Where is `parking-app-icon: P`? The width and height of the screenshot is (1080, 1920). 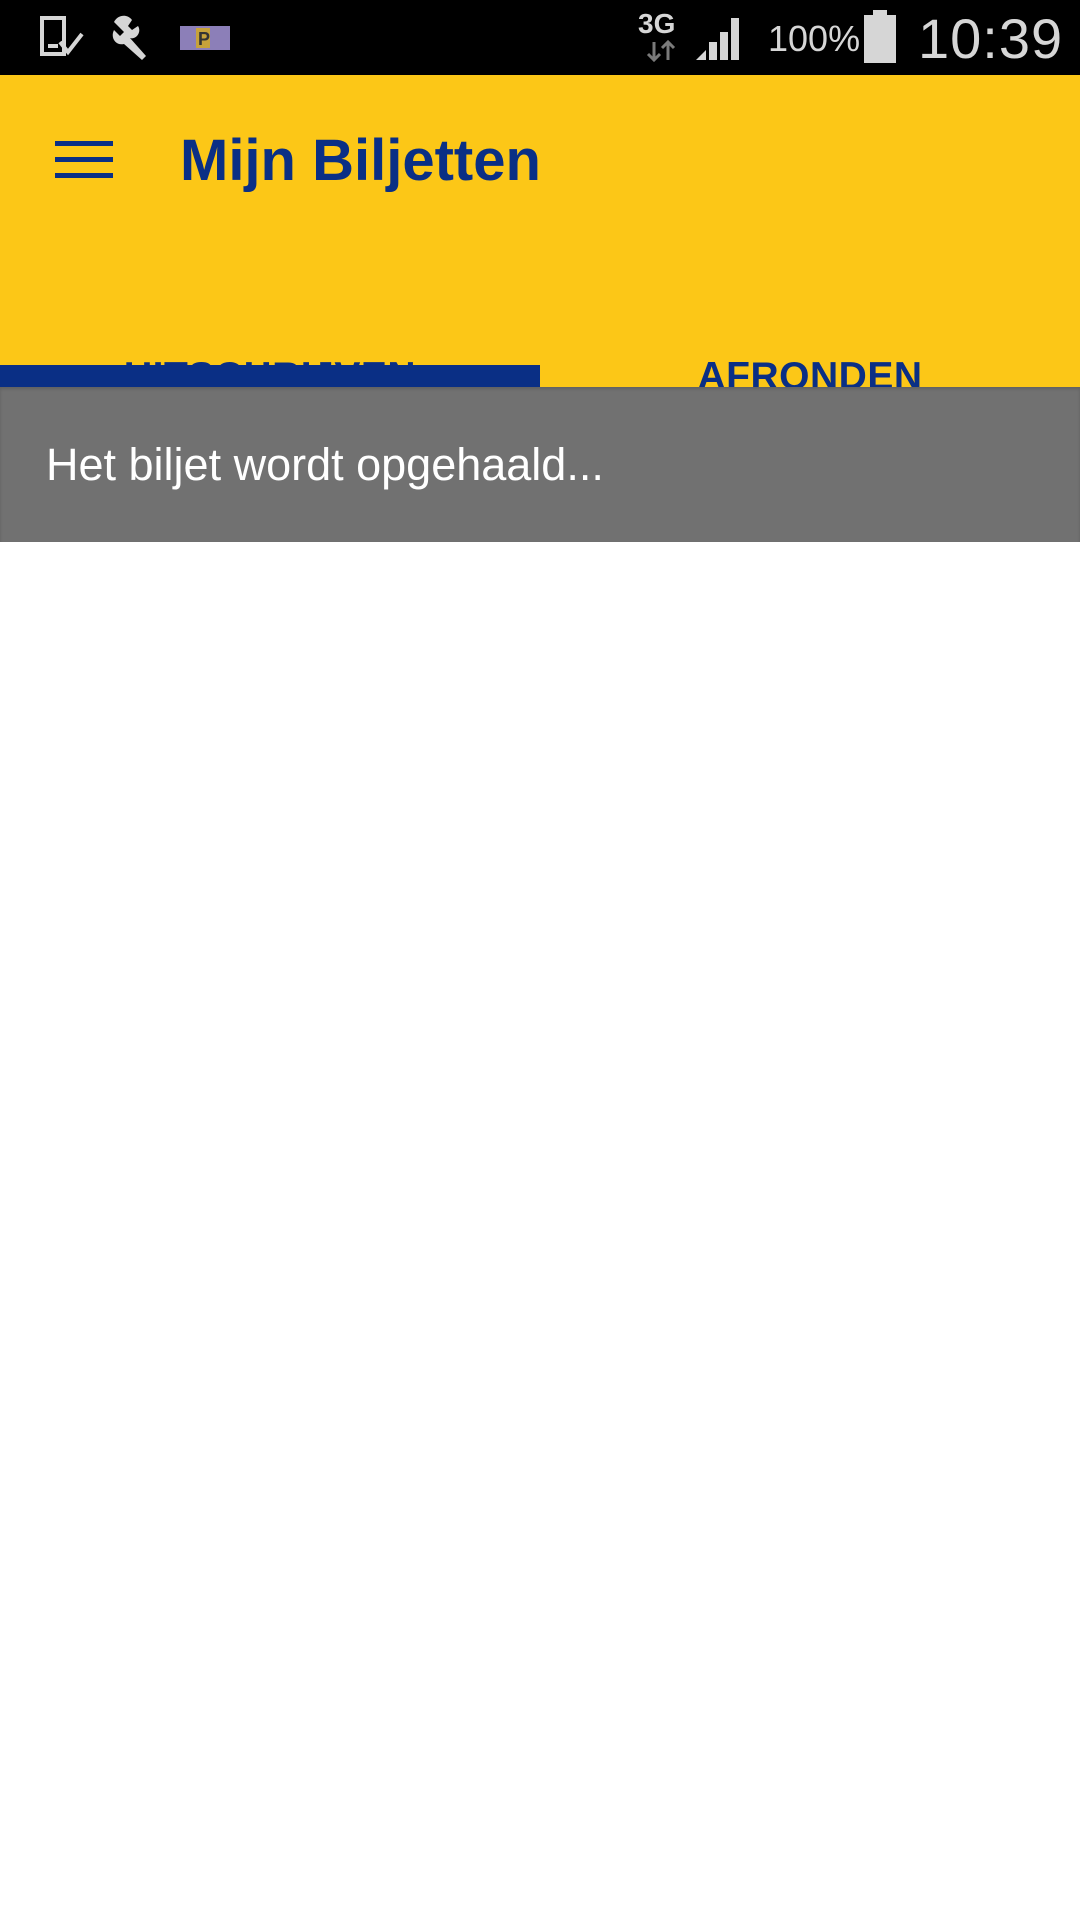
parking-app-icon: P is located at coordinates (205, 38).